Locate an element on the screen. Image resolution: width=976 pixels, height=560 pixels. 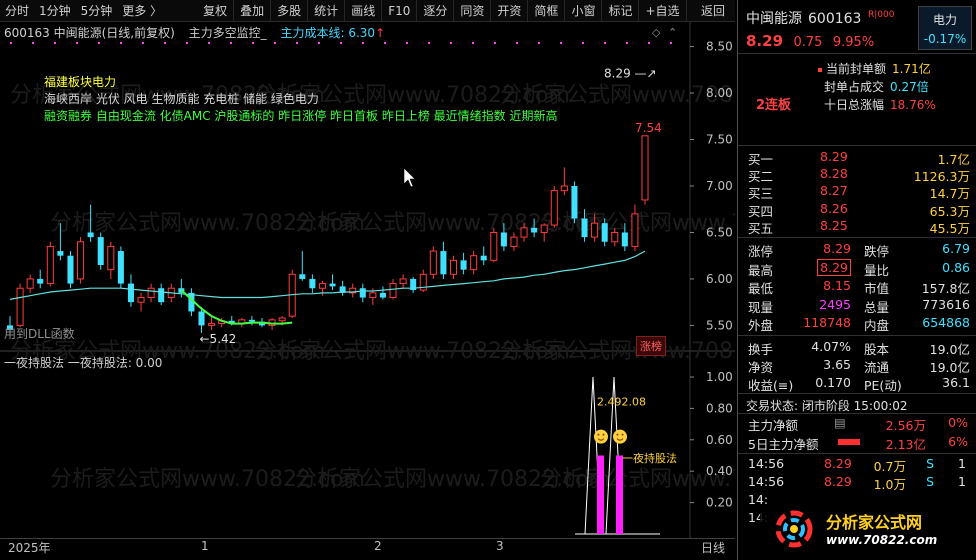
stat-row: 最高 8.29 量比 0.86 is located at coordinates (857, 268).